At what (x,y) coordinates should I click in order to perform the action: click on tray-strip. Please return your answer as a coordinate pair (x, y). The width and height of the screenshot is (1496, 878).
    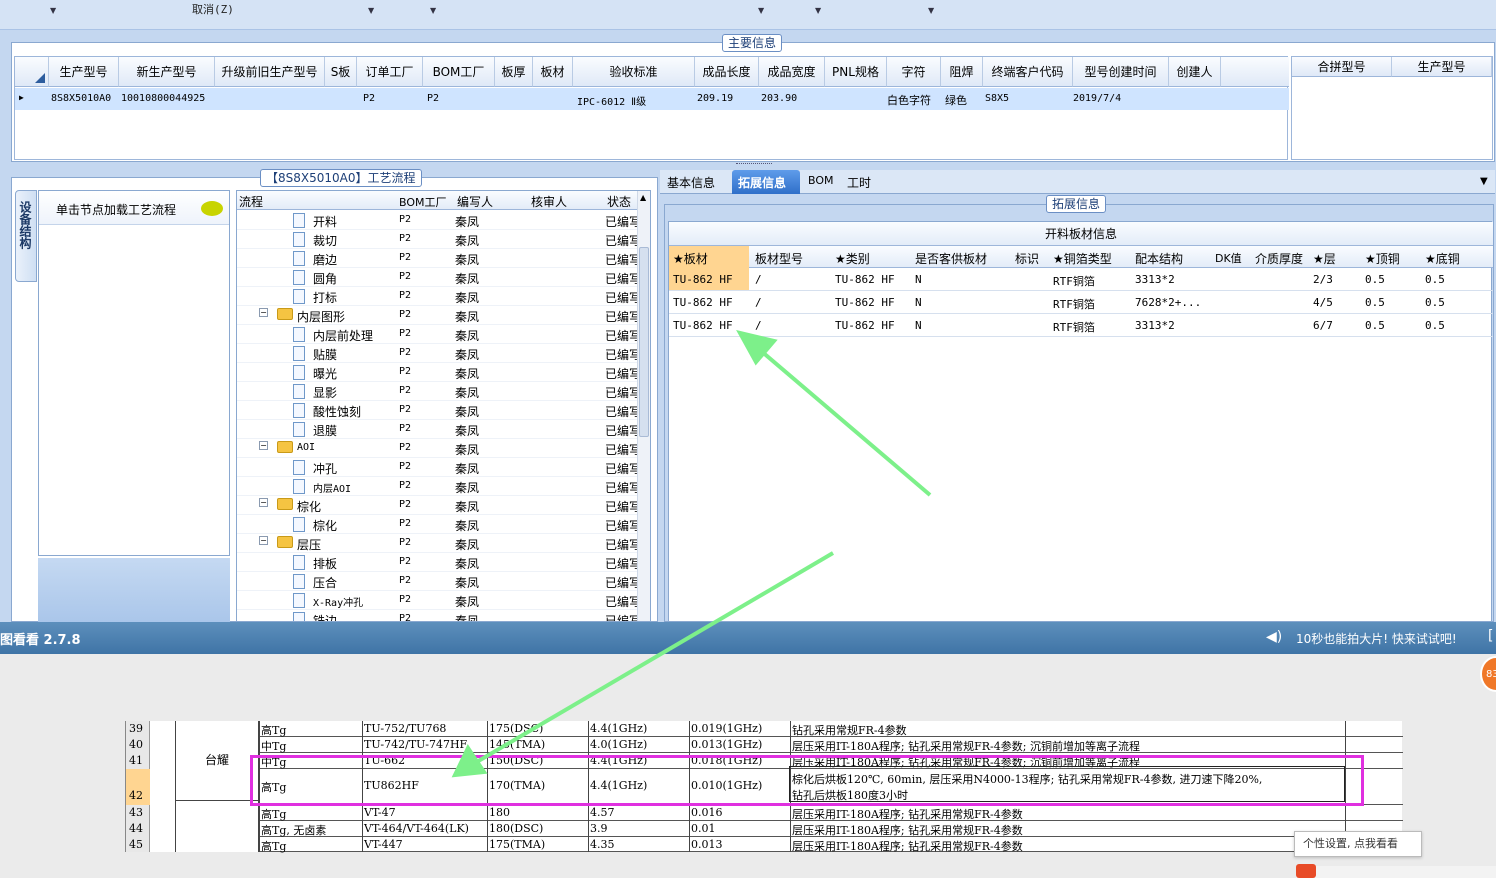
    Looking at the image, I should click on (1396, 871).